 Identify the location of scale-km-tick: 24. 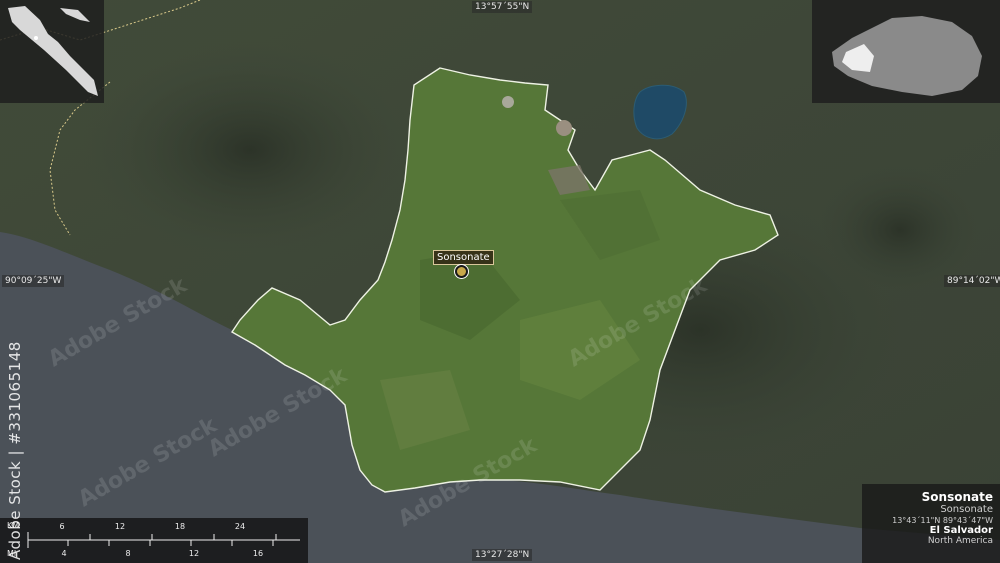
(240, 526).